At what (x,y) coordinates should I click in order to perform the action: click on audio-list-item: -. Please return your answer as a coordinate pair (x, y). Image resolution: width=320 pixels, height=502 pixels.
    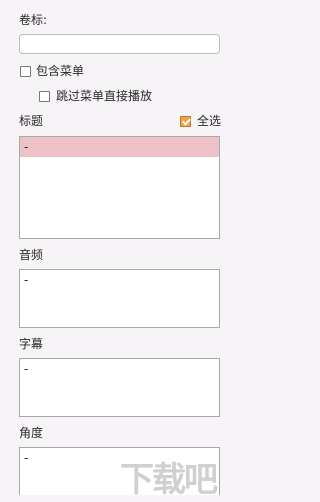
    Looking at the image, I should click on (119, 280).